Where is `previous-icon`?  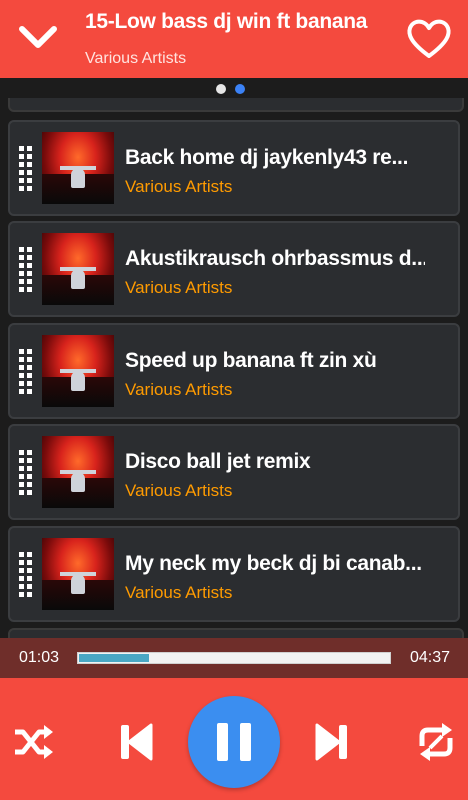 previous-icon is located at coordinates (137, 742).